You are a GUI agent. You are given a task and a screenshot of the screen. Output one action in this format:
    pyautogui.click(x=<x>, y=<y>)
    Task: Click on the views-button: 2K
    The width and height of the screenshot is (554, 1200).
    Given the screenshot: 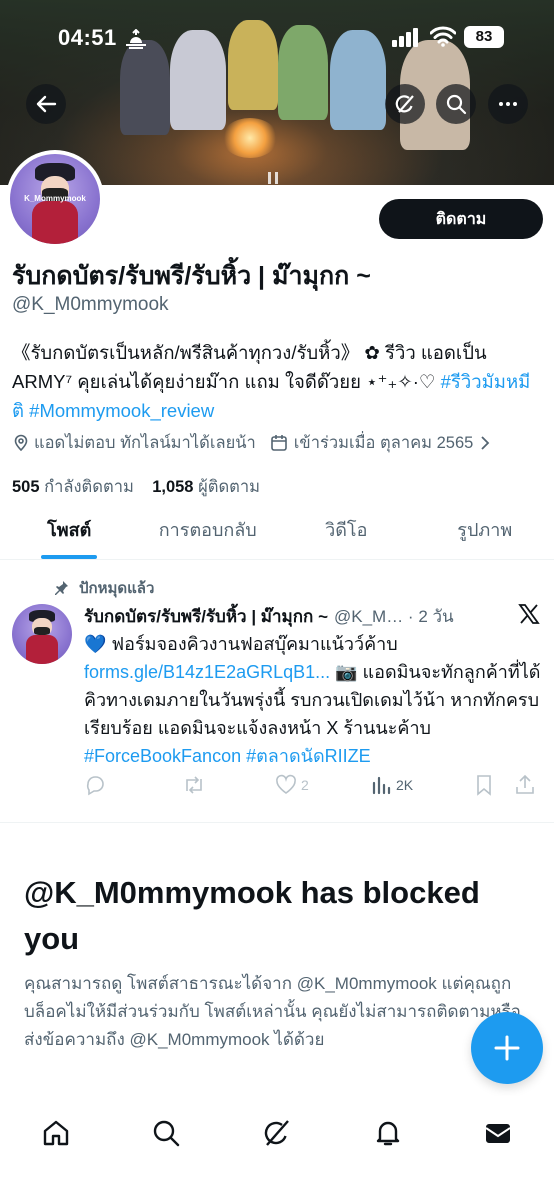 What is the action you would take?
    pyautogui.click(x=422, y=785)
    